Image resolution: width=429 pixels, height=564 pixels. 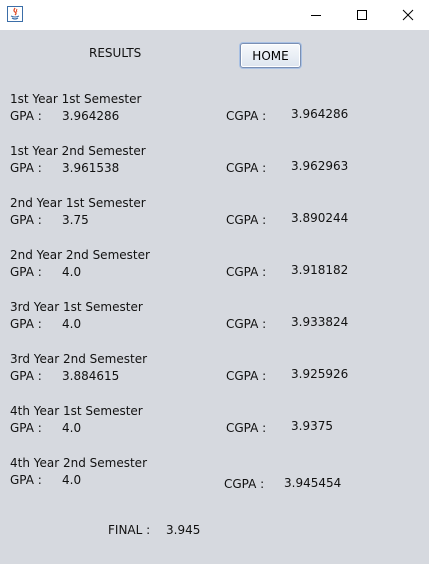 I want to click on cgpa-value: 3.962963, so click(x=320, y=166).